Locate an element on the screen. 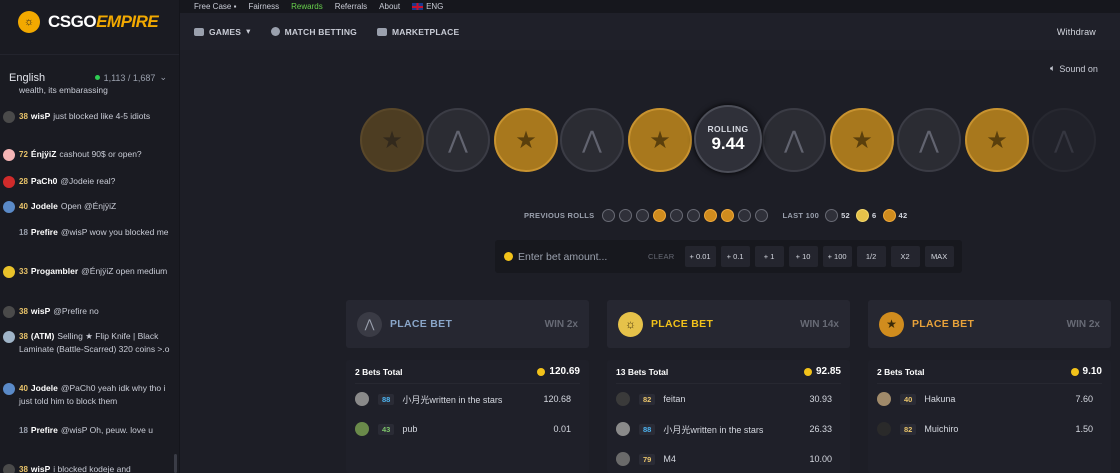 This screenshot has width=1120, height=473. place-bet-button: ☼ PLACE BET WIN 14x is located at coordinates (728, 324).